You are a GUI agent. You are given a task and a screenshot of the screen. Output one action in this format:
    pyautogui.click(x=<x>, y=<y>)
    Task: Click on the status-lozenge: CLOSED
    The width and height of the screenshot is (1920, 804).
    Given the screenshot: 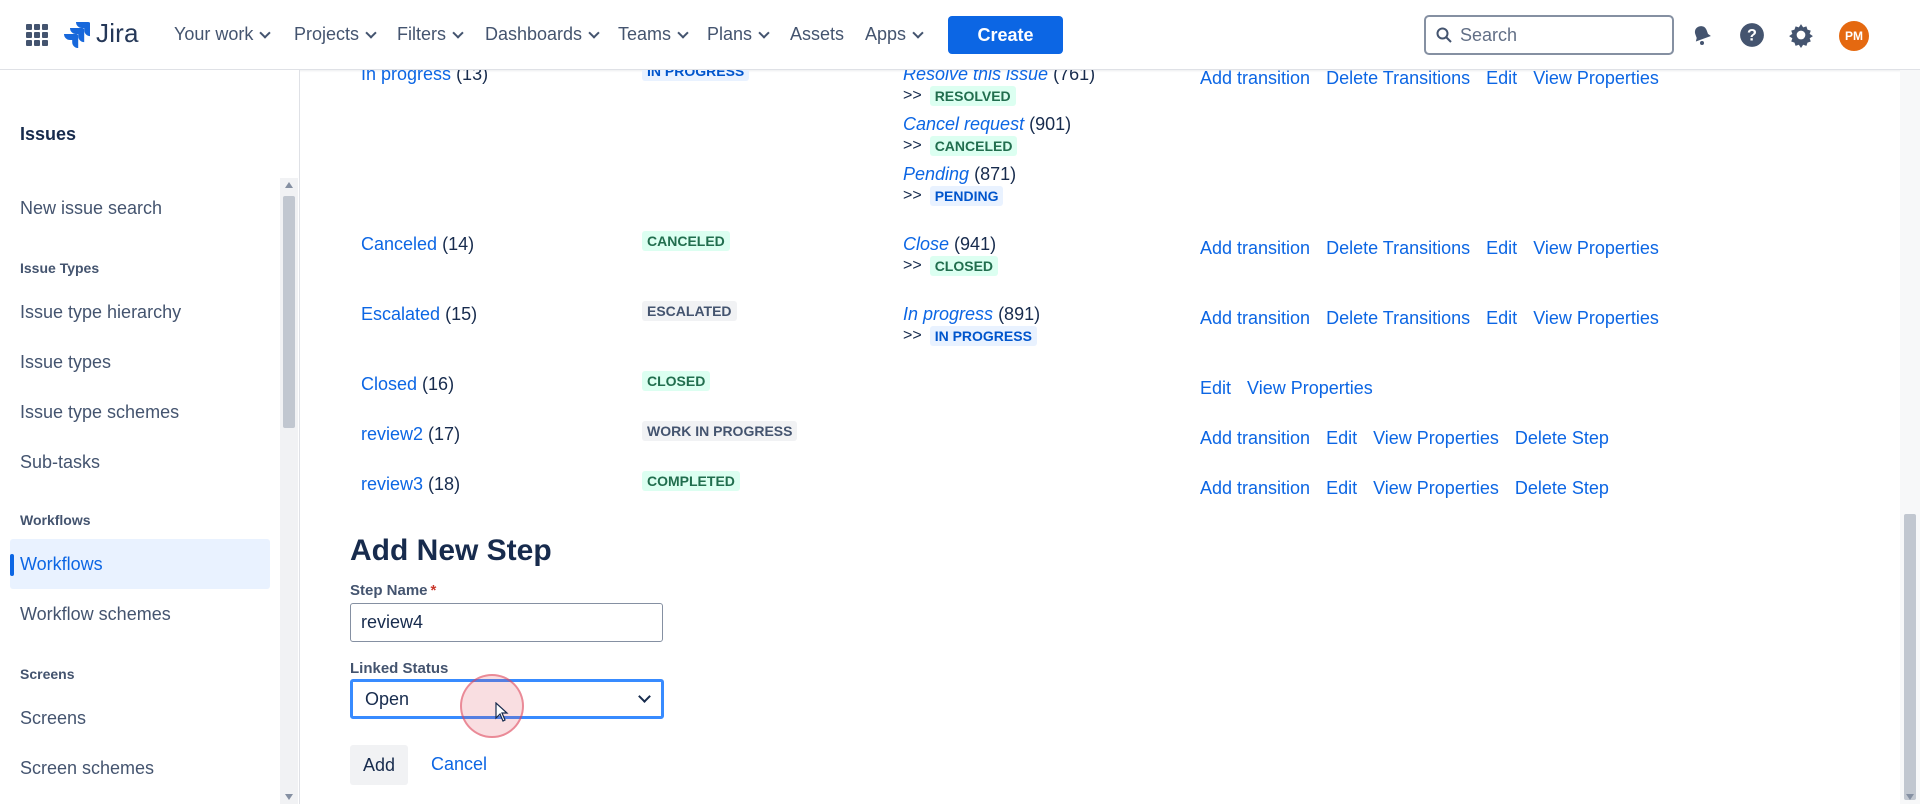 What is the action you would take?
    pyautogui.click(x=676, y=381)
    